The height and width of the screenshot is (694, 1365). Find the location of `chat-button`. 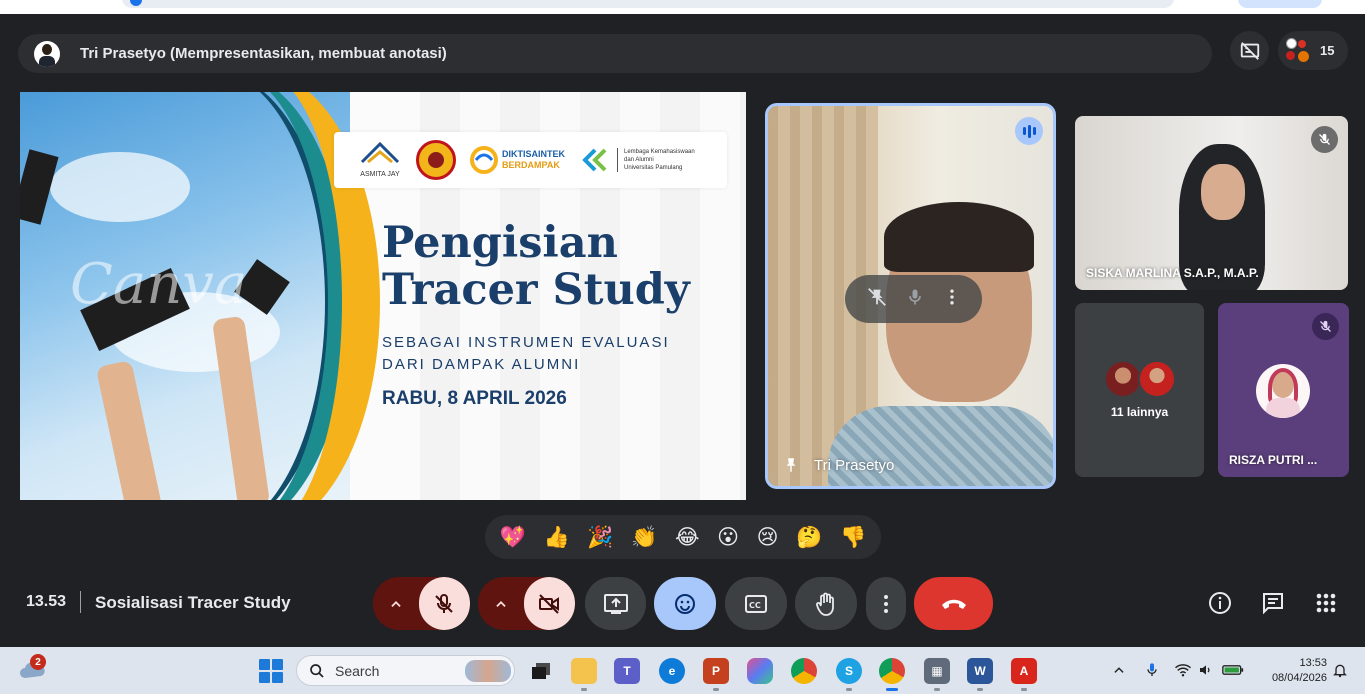

chat-button is located at coordinates (1273, 603).